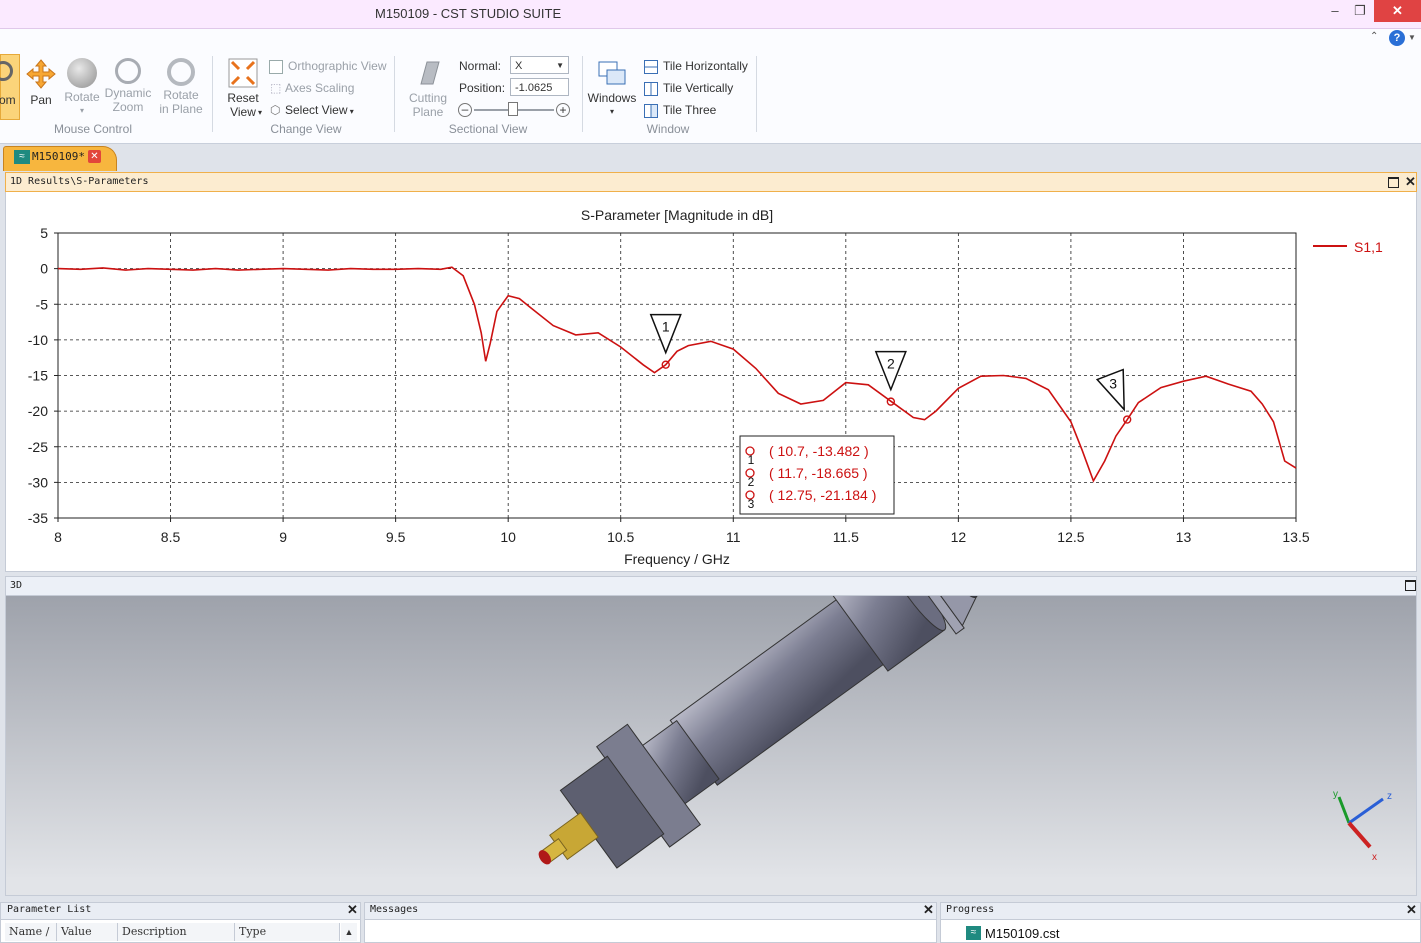 Image resolution: width=1421 pixels, height=943 pixels. Describe the element at coordinates (758, 732) in the screenshot. I see `horn-antenna-model` at that location.